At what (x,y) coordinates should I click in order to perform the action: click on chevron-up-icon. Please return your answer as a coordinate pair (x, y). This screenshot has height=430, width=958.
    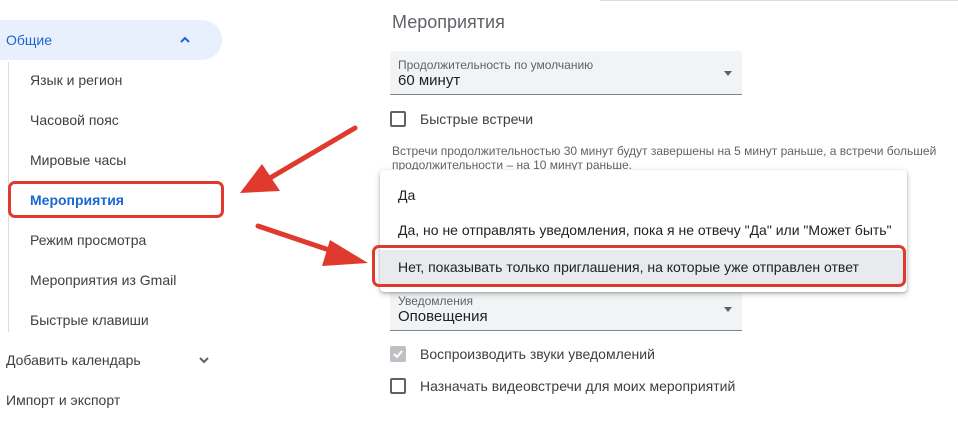
    Looking at the image, I should click on (185, 39).